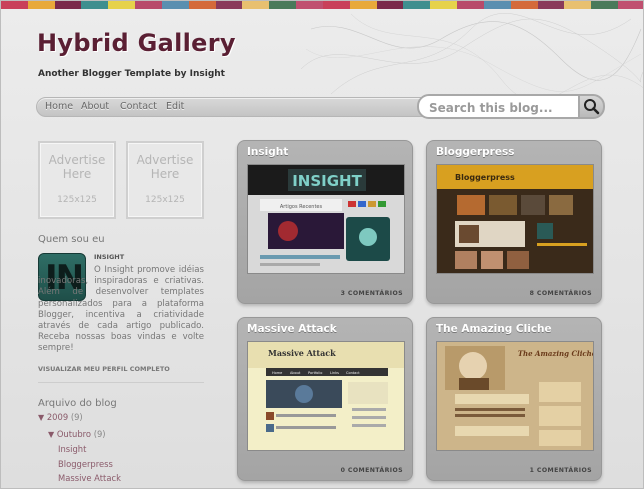  I want to click on thumb-tab: Home, so click(277, 373).